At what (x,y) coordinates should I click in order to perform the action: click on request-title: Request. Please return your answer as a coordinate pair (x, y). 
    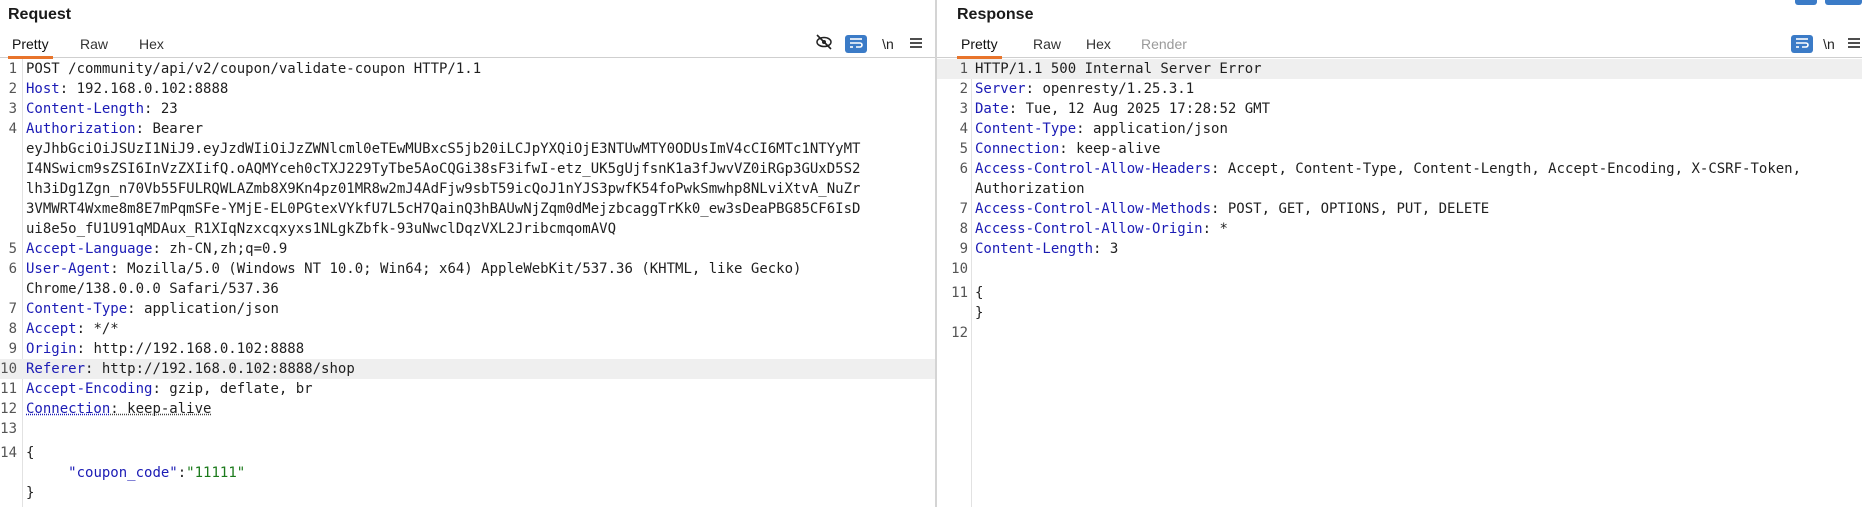
    Looking at the image, I should click on (40, 14).